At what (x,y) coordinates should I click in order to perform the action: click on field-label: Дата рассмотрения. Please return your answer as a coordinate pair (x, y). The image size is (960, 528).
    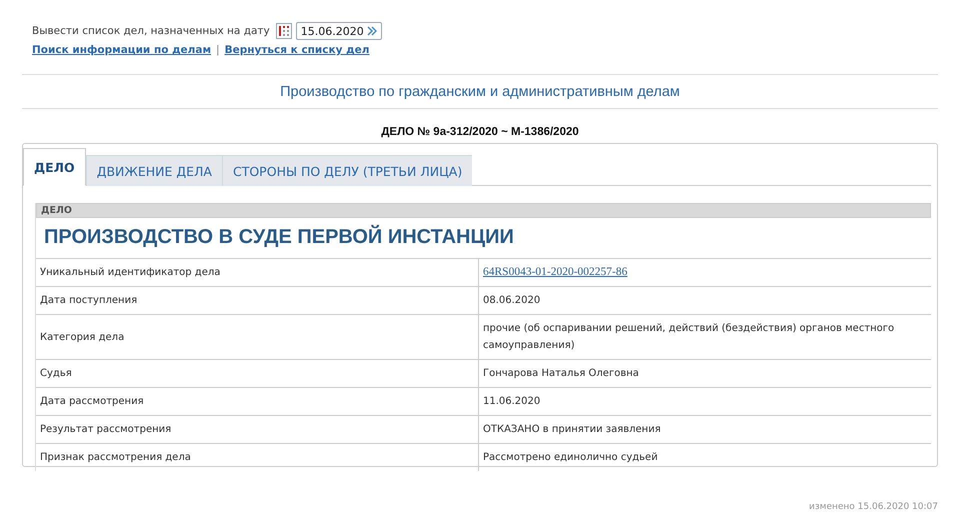
    Looking at the image, I should click on (257, 402).